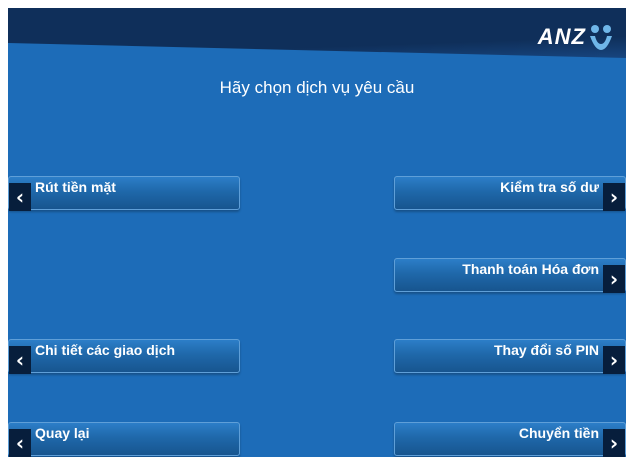 The image size is (626, 457). Describe the element at coordinates (124, 193) in the screenshot. I see `withdraw-cash-button: ‹ Rút tiền mặt` at that location.